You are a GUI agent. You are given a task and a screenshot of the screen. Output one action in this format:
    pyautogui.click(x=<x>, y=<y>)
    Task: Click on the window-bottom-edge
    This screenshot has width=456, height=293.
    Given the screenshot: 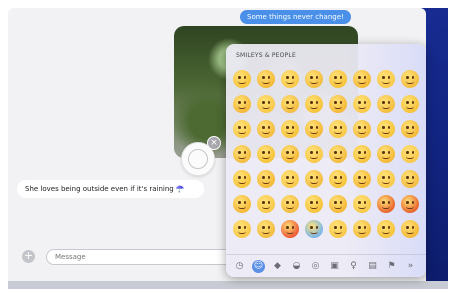 What is the action you would take?
    pyautogui.click(x=228, y=285)
    